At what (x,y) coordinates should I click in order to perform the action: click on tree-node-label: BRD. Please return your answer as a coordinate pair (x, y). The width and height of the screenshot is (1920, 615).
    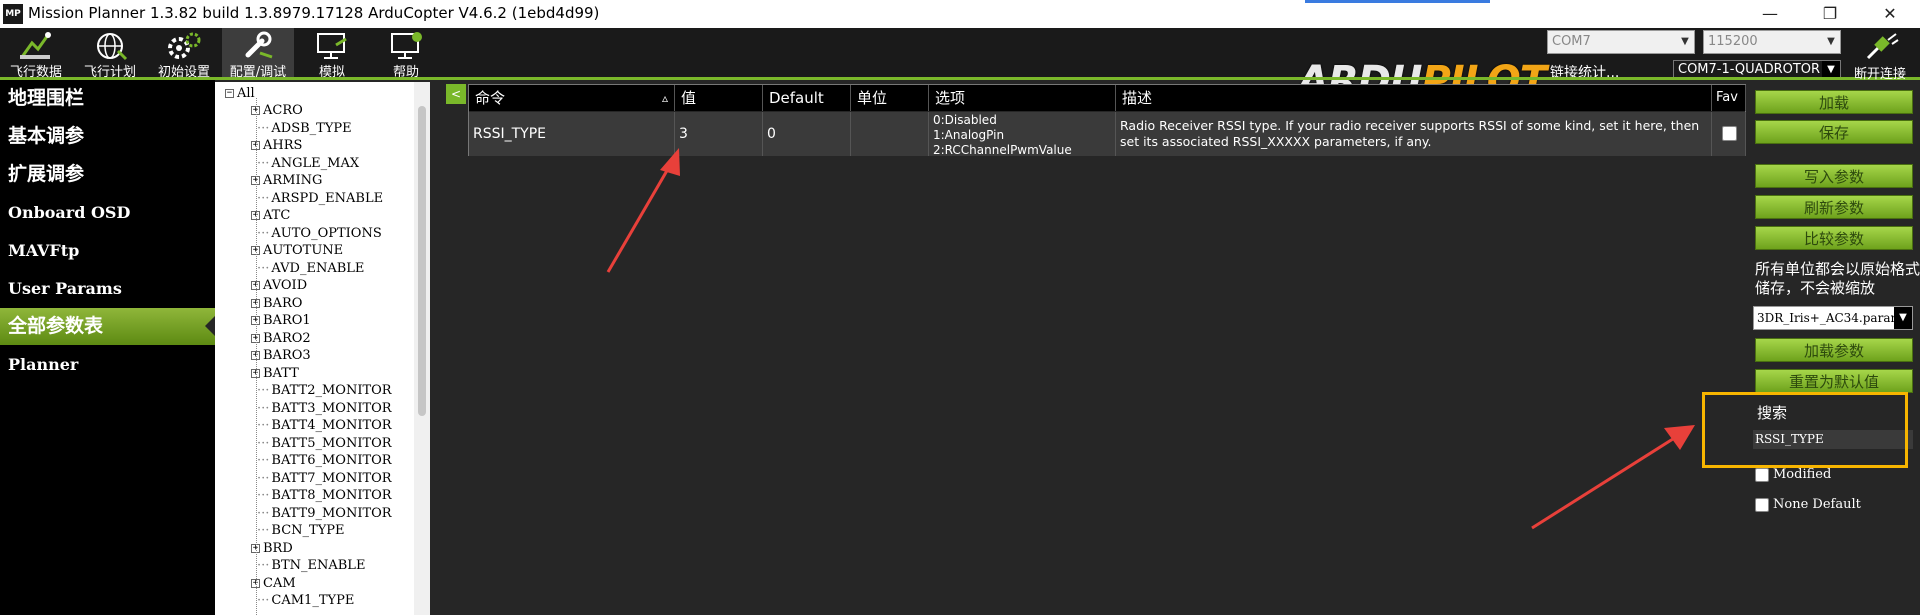
    Looking at the image, I should click on (278, 548).